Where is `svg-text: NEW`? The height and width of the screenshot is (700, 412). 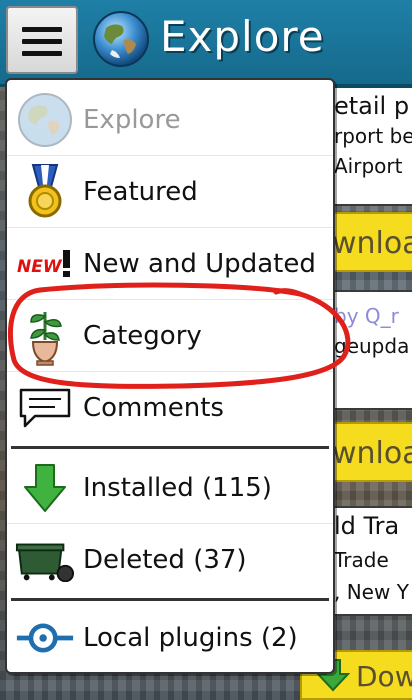
svg-text: NEW is located at coordinates (40, 267).